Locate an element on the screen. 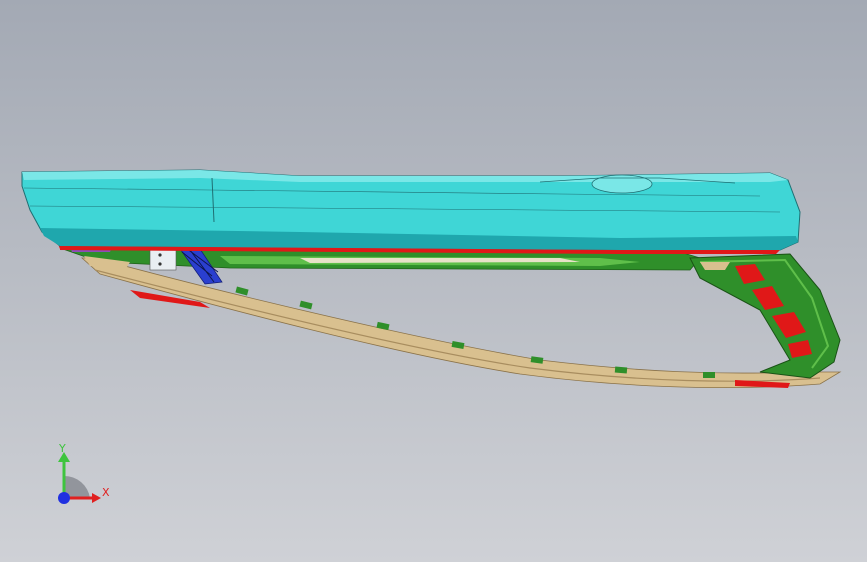 This screenshot has height=562, width=867. end-bracket is located at coordinates (765, 316).